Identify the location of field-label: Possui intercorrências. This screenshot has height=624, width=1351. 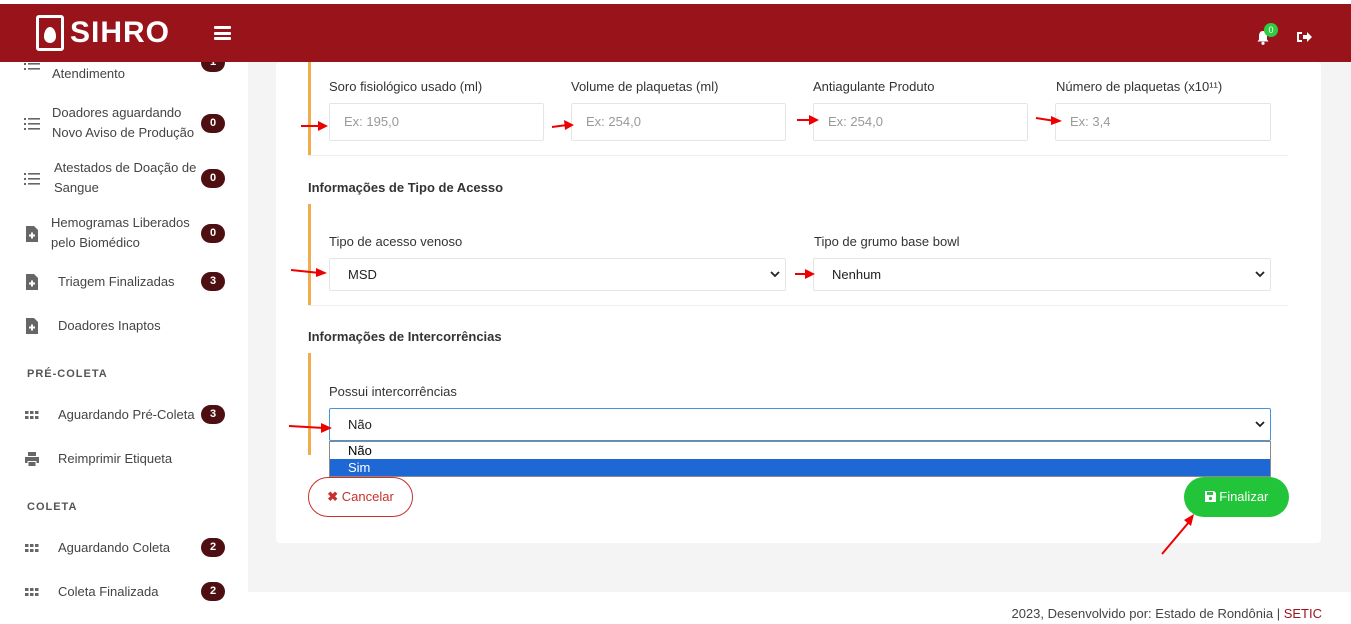
(393, 391).